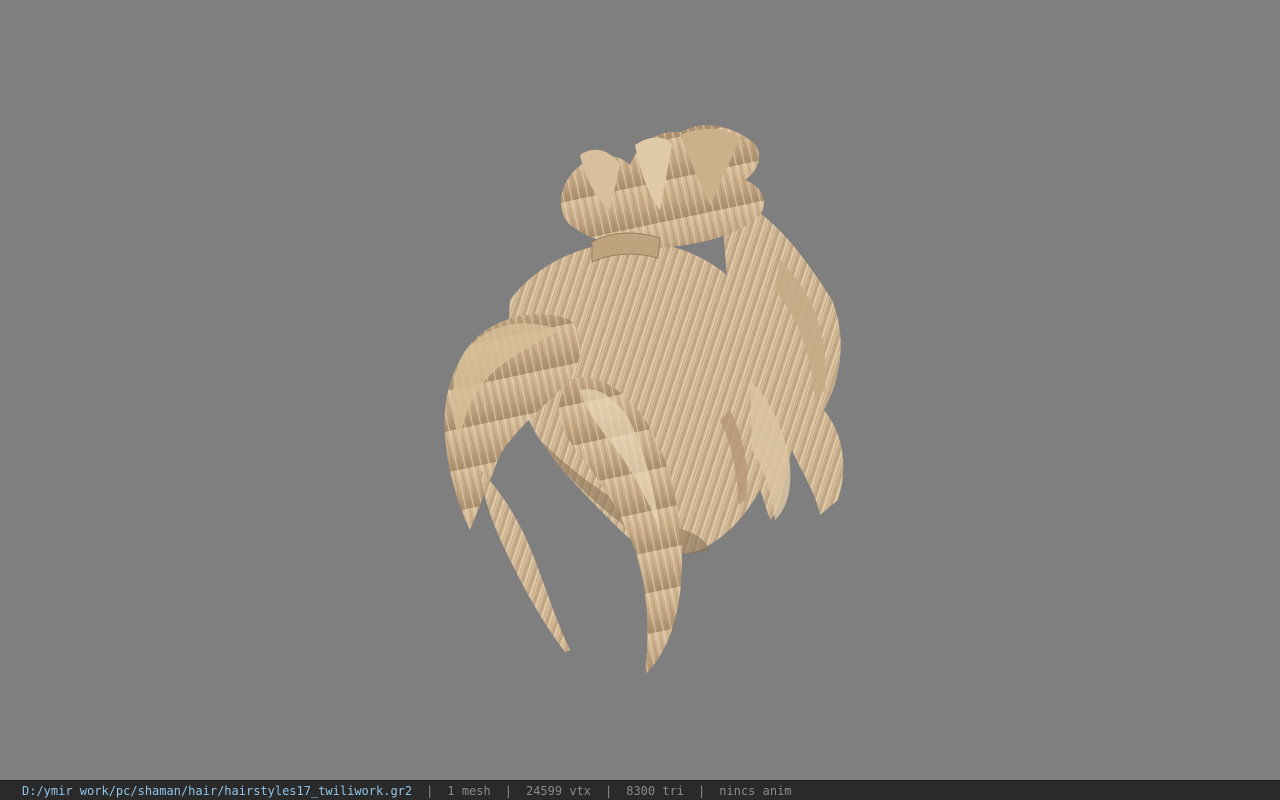 The image size is (1280, 800). Describe the element at coordinates (469, 790) in the screenshot. I see `mesh-count: 1 mesh` at that location.